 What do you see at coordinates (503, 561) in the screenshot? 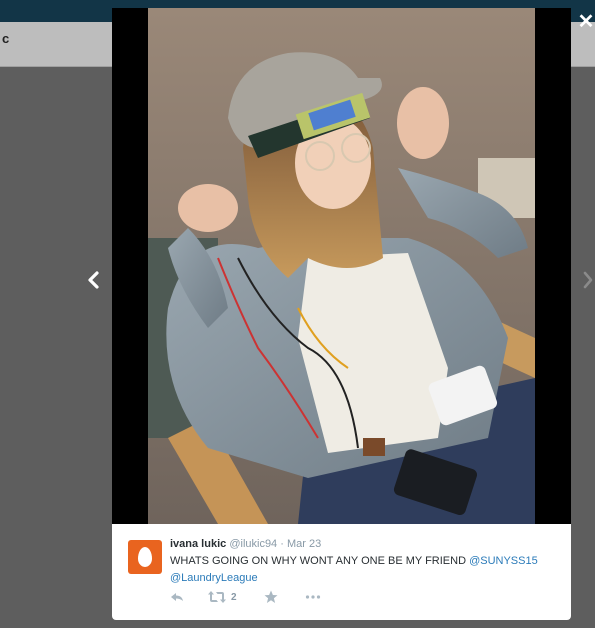
I see `mention-sunyss15: @SUNYSS15` at bounding box center [503, 561].